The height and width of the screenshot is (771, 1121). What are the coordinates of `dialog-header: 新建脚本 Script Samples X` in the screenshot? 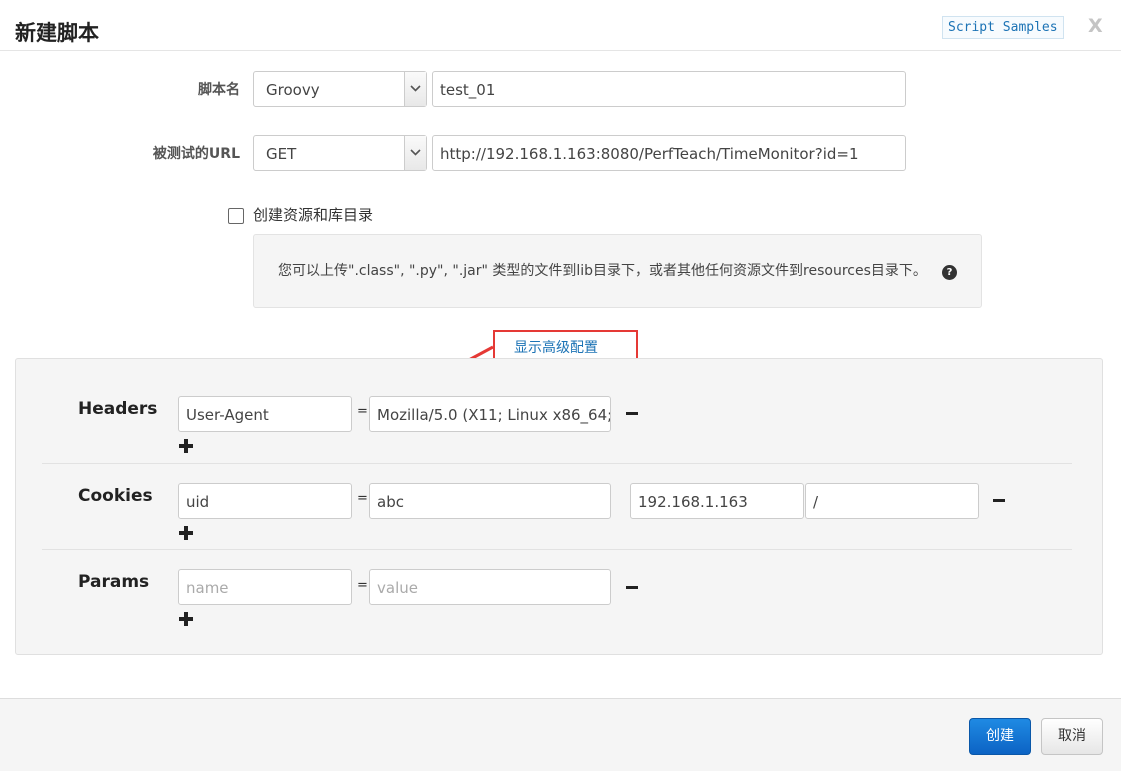 It's located at (560, 25).